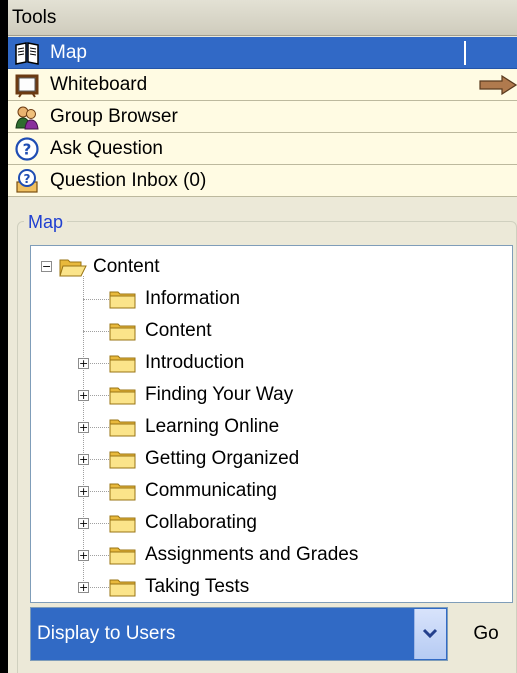 The width and height of the screenshot is (517, 673). What do you see at coordinates (211, 490) in the screenshot?
I see `tree-node-label: Communicating` at bounding box center [211, 490].